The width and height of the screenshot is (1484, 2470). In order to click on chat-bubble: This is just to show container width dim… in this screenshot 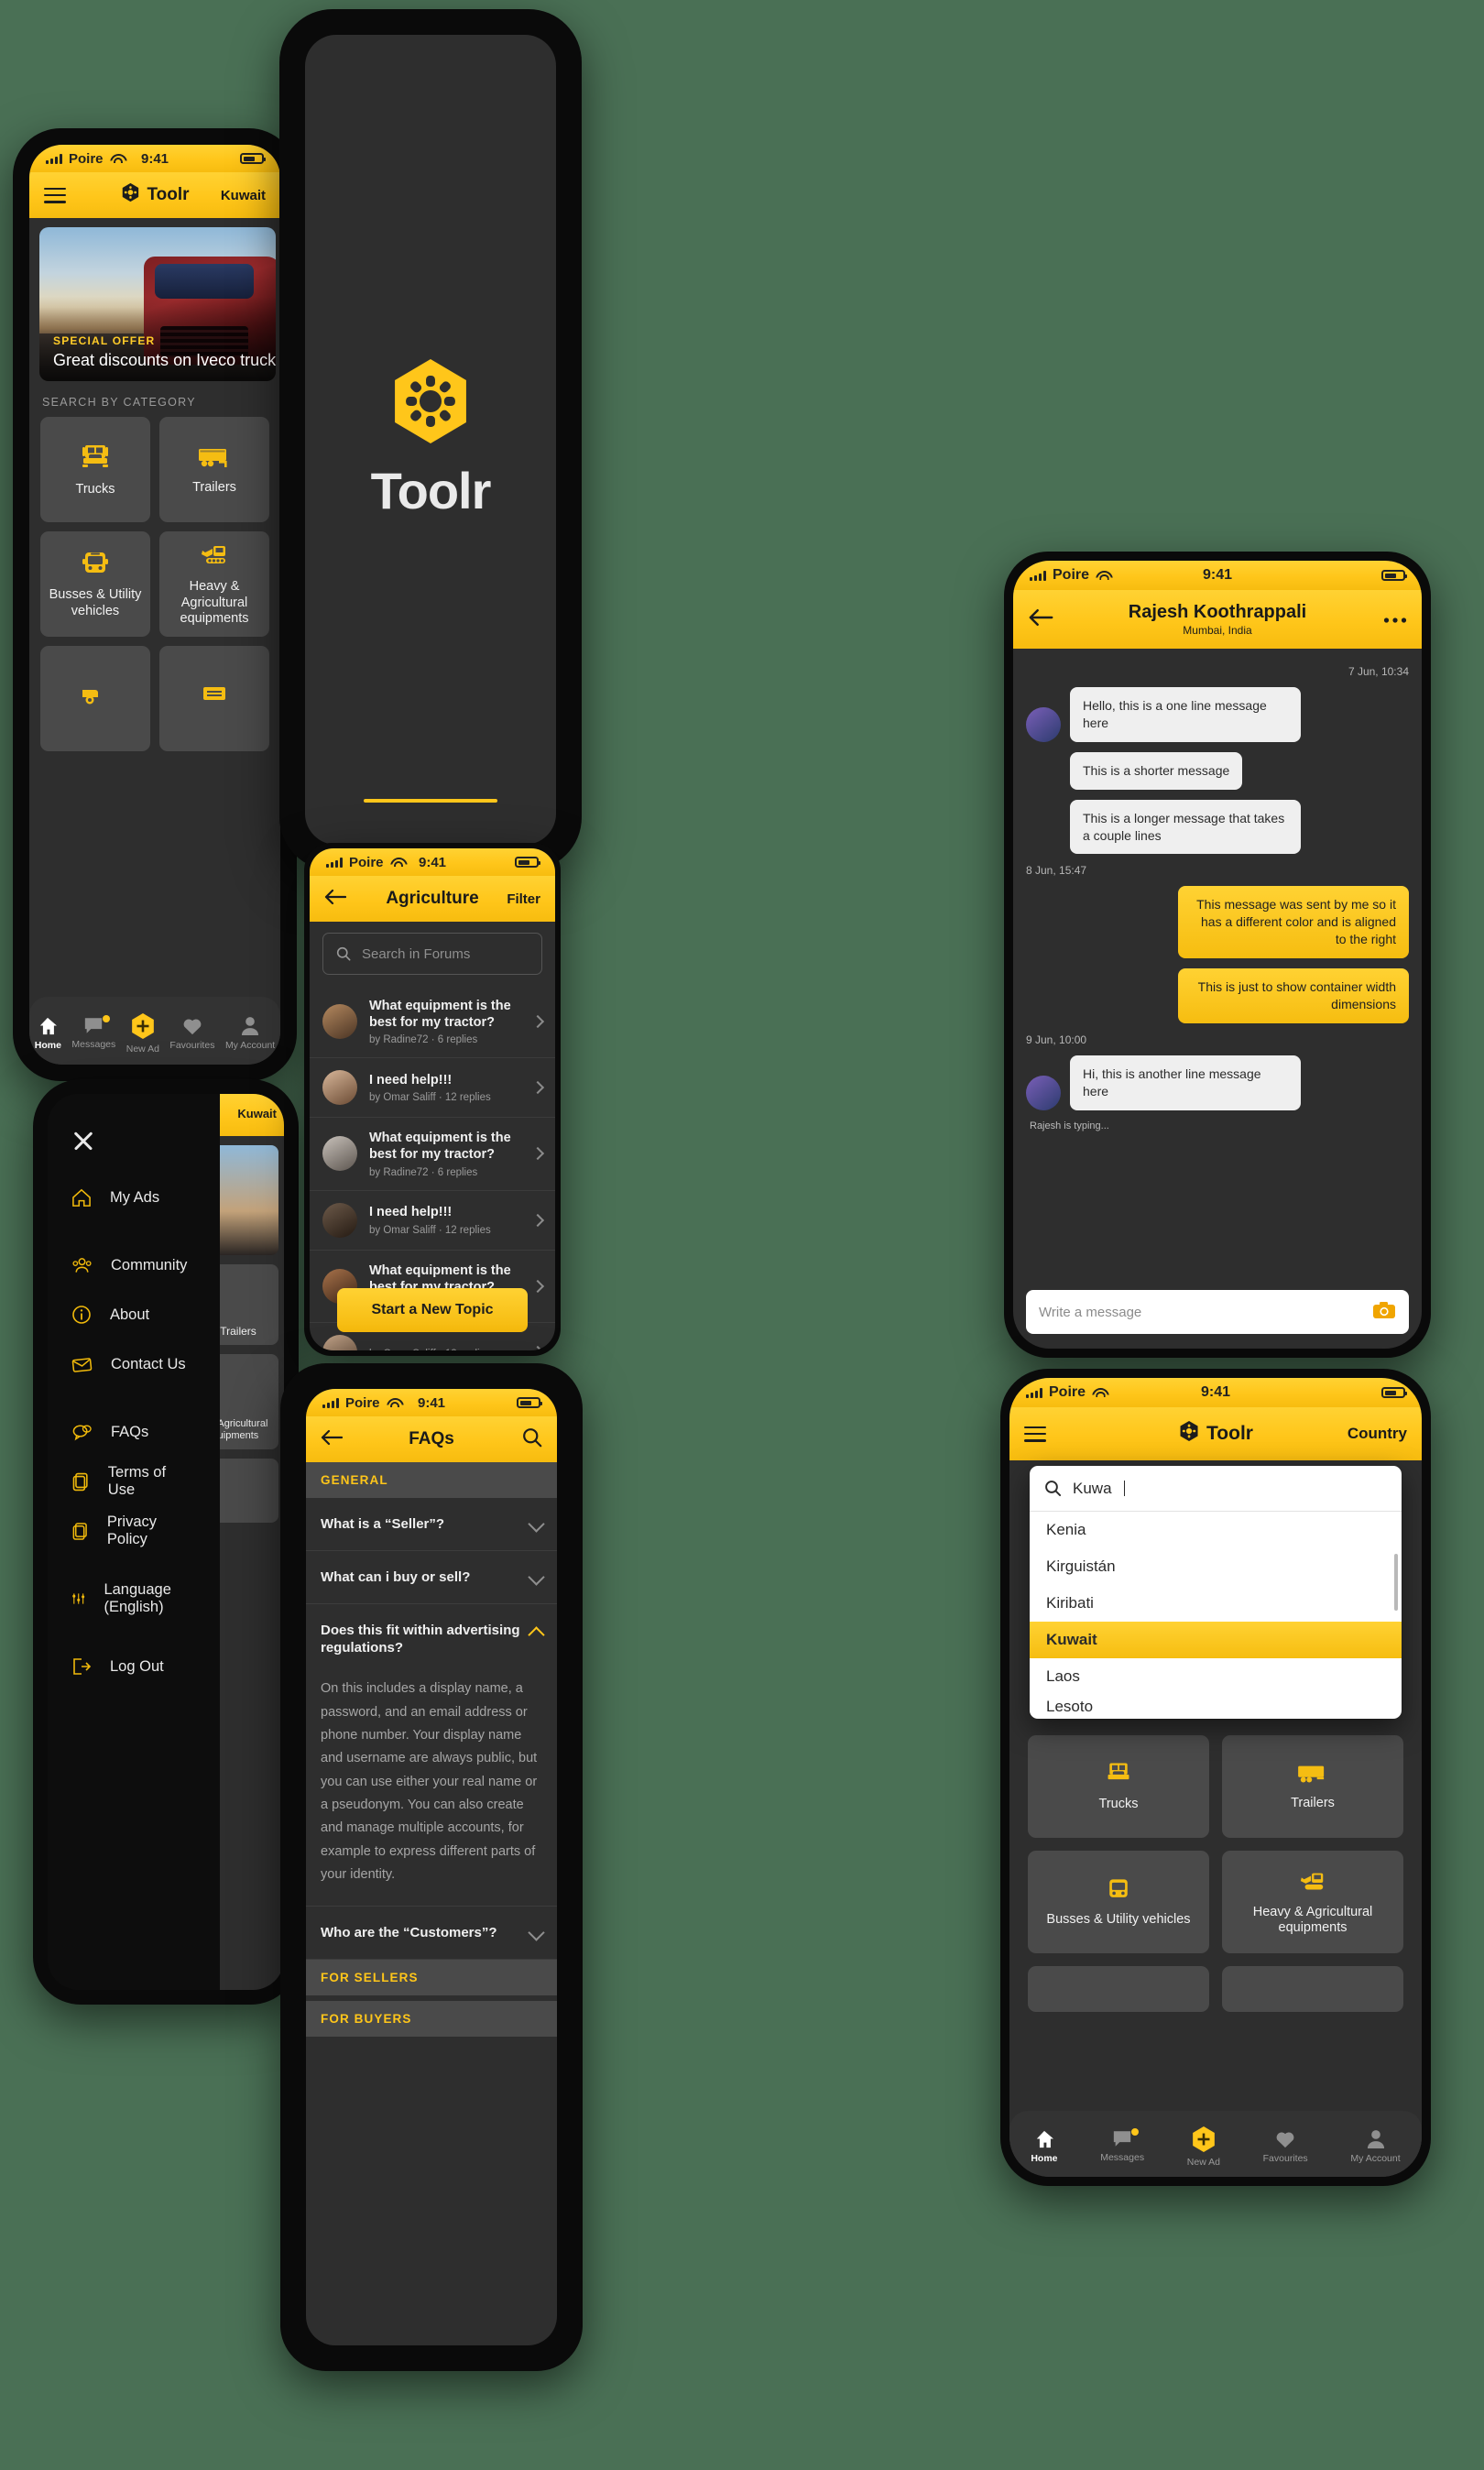, I will do `click(1294, 995)`.